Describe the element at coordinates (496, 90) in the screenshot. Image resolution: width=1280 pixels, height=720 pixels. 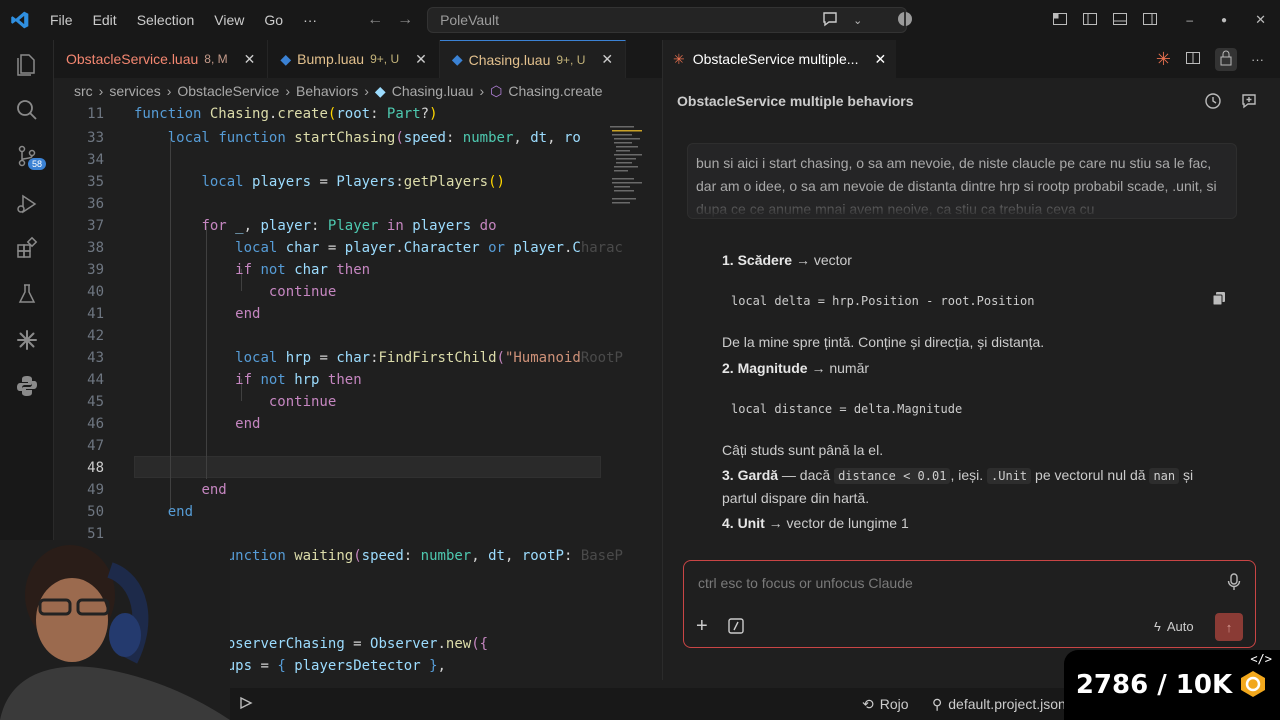
I see `method-icon: ⬡` at that location.